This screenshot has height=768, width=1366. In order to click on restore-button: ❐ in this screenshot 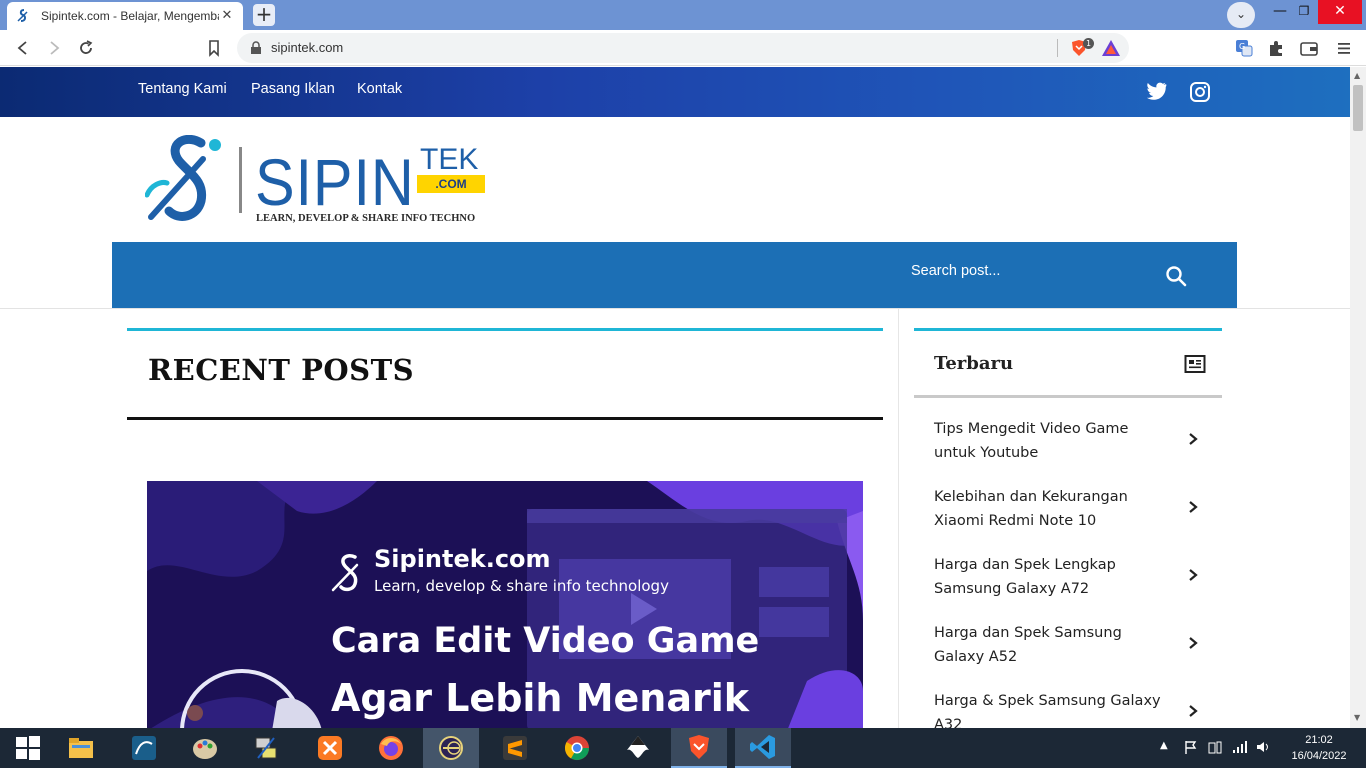, I will do `click(1304, 12)`.